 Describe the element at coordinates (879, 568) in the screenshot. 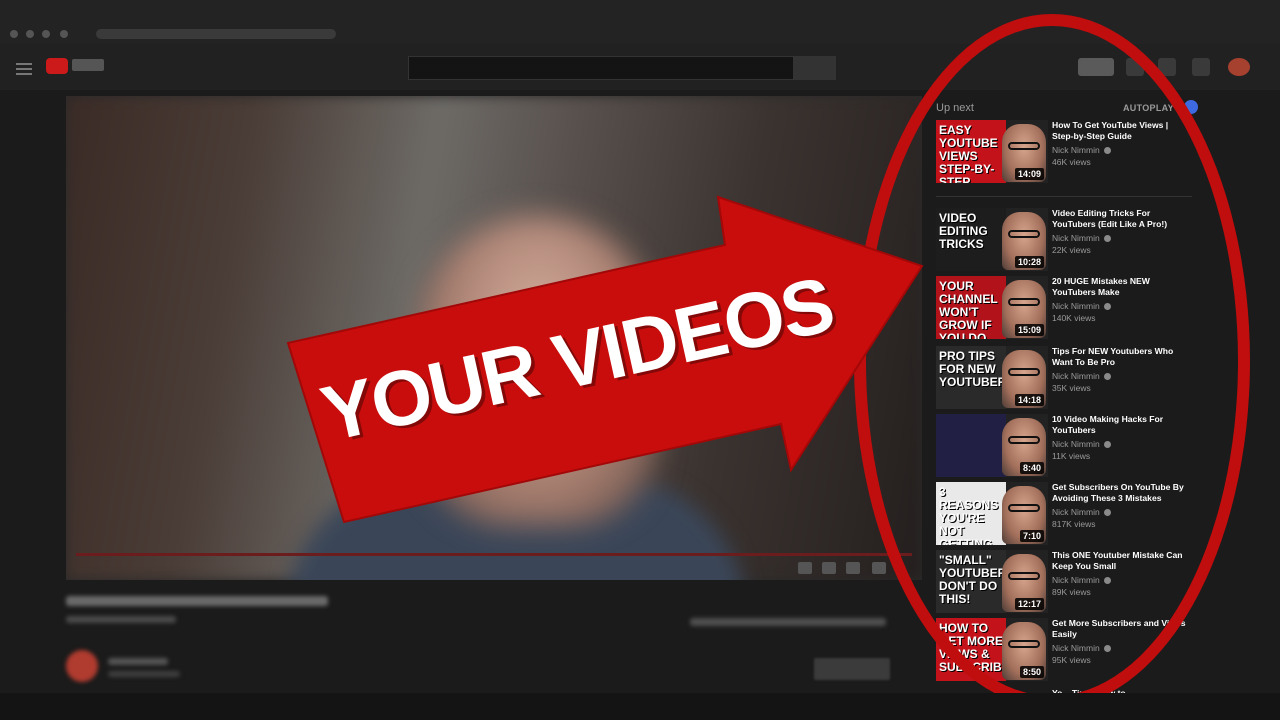

I see `fullscreen-icon` at that location.